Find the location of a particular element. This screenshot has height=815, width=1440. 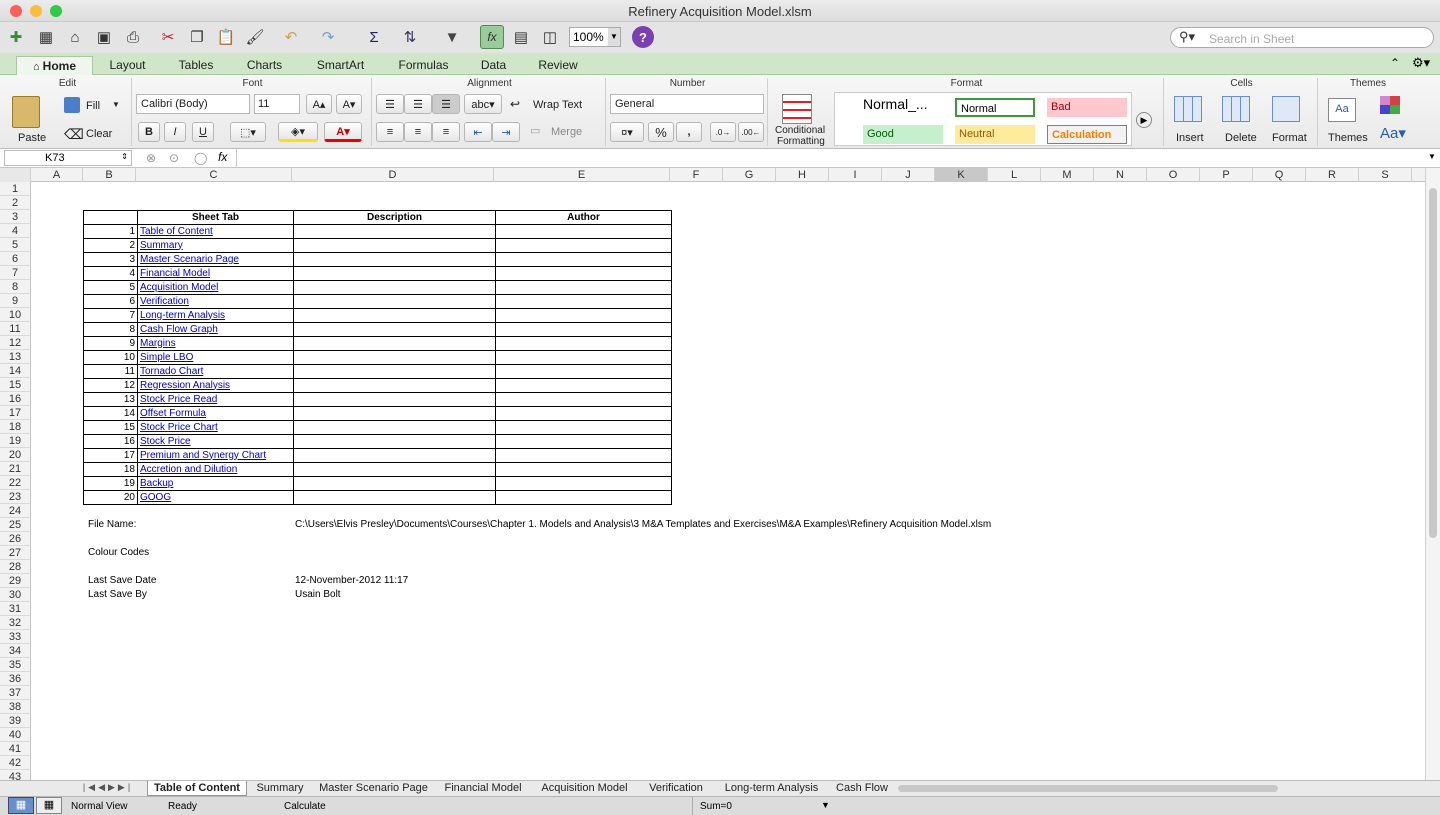

sheet-tab: Cash Flow is located at coordinates (862, 788).